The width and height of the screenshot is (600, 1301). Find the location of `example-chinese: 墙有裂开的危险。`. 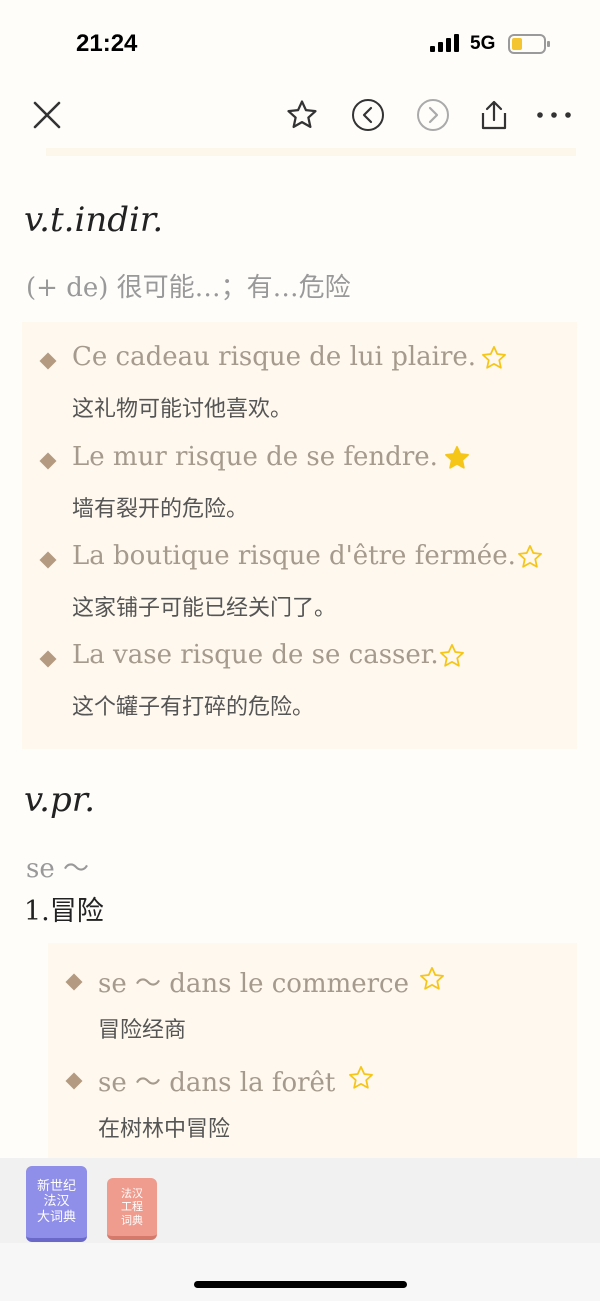

example-chinese: 墙有裂开的危险。 is located at coordinates (160, 509).